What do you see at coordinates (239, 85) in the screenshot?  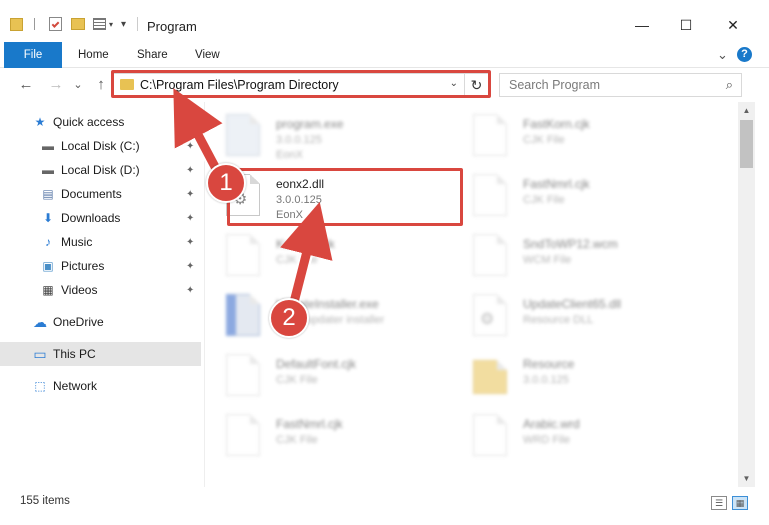 I see `address-path: C:\Program Files\Program Directory` at bounding box center [239, 85].